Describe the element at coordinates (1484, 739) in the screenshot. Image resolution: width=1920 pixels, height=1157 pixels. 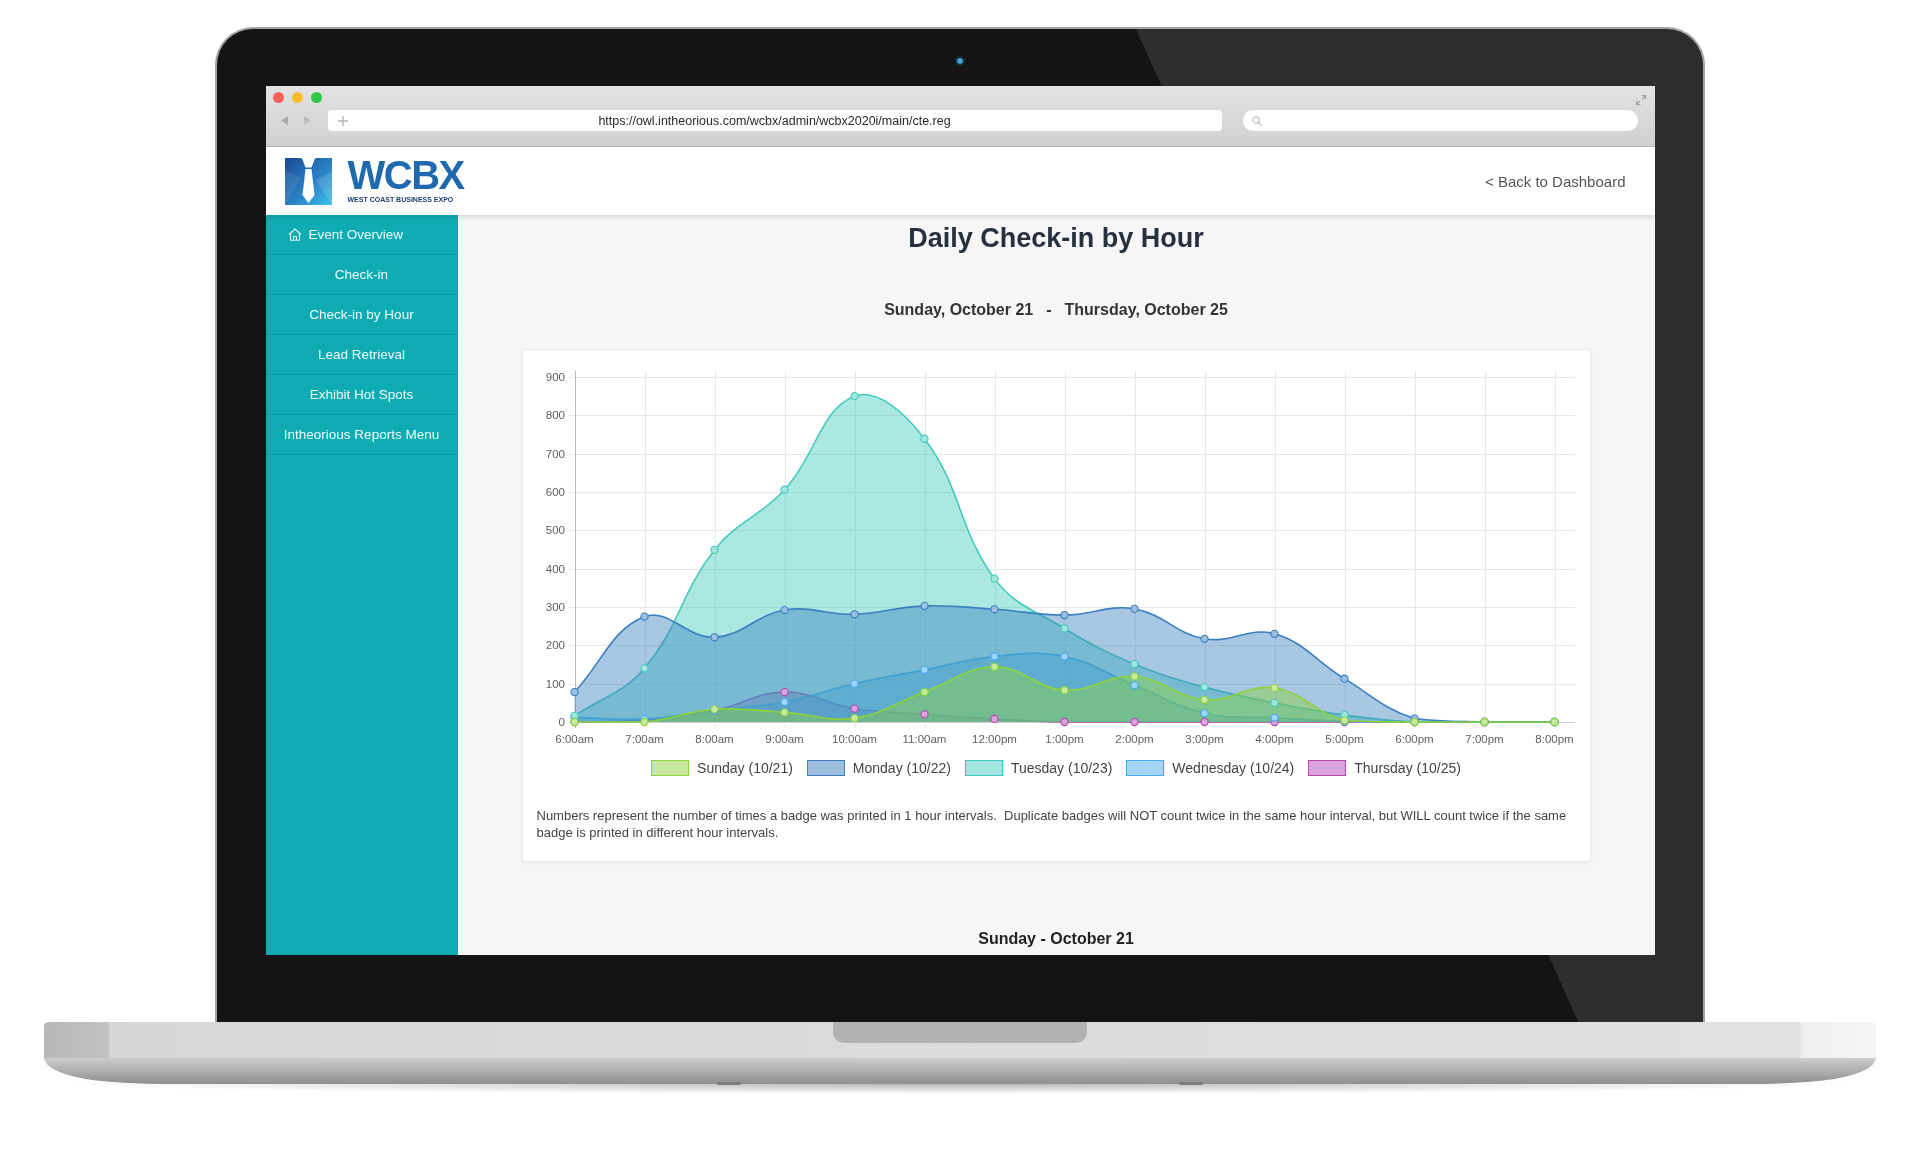
I see `x-tick-label: 7:00pm` at that location.